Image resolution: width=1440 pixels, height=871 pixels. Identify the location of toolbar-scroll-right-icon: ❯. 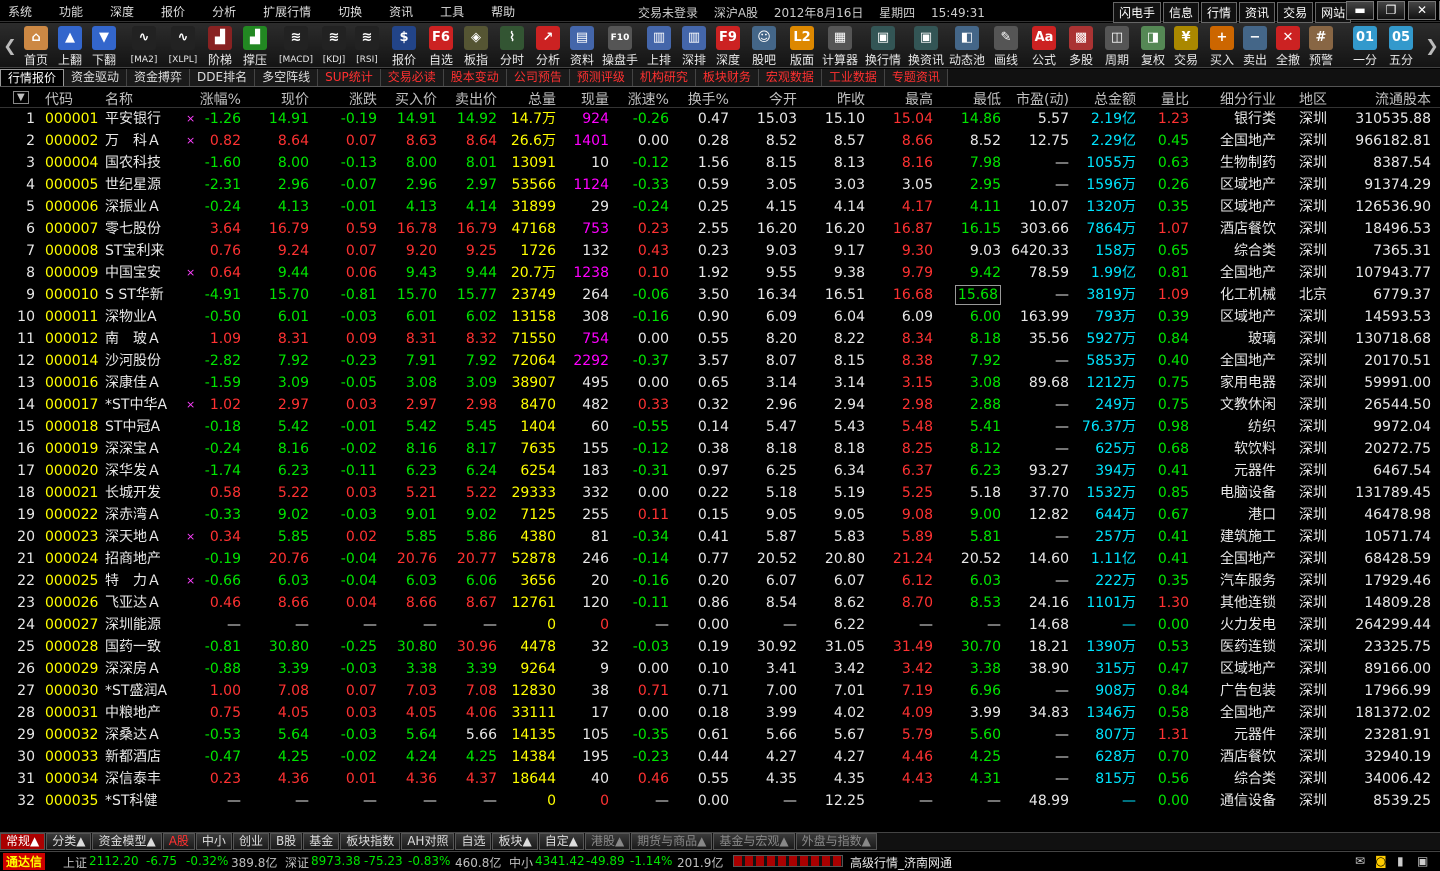
(1432, 46).